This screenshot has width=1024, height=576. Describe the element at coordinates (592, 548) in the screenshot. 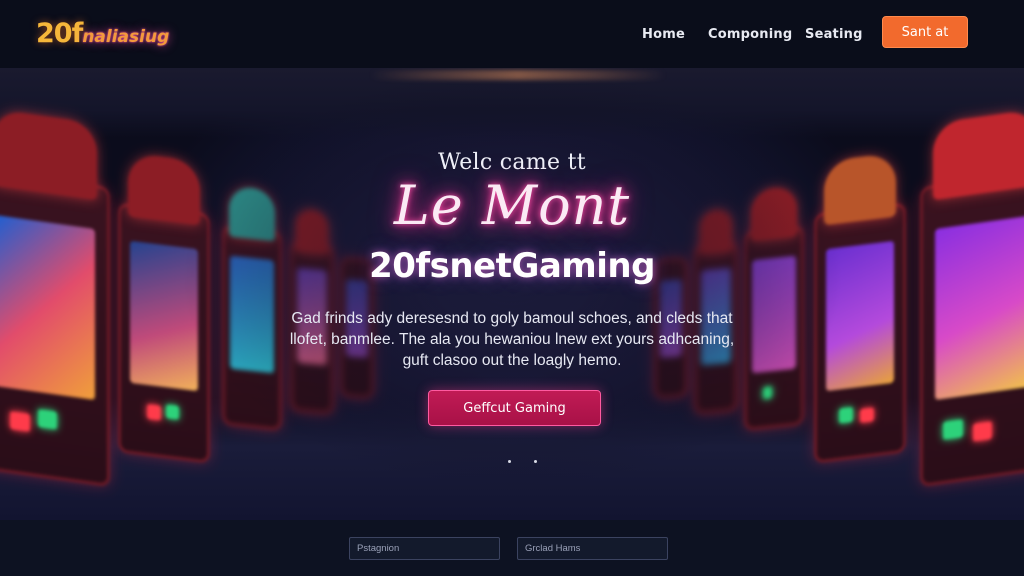

I see `grclad-hams-field` at that location.